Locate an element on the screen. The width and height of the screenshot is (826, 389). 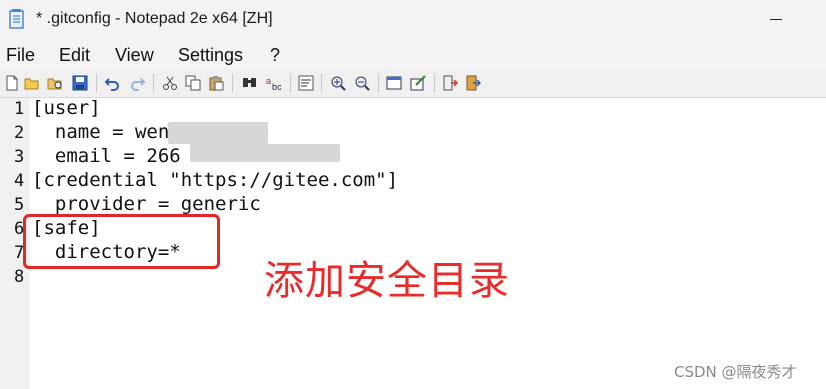
line-number: 2 is located at coordinates (19, 133).